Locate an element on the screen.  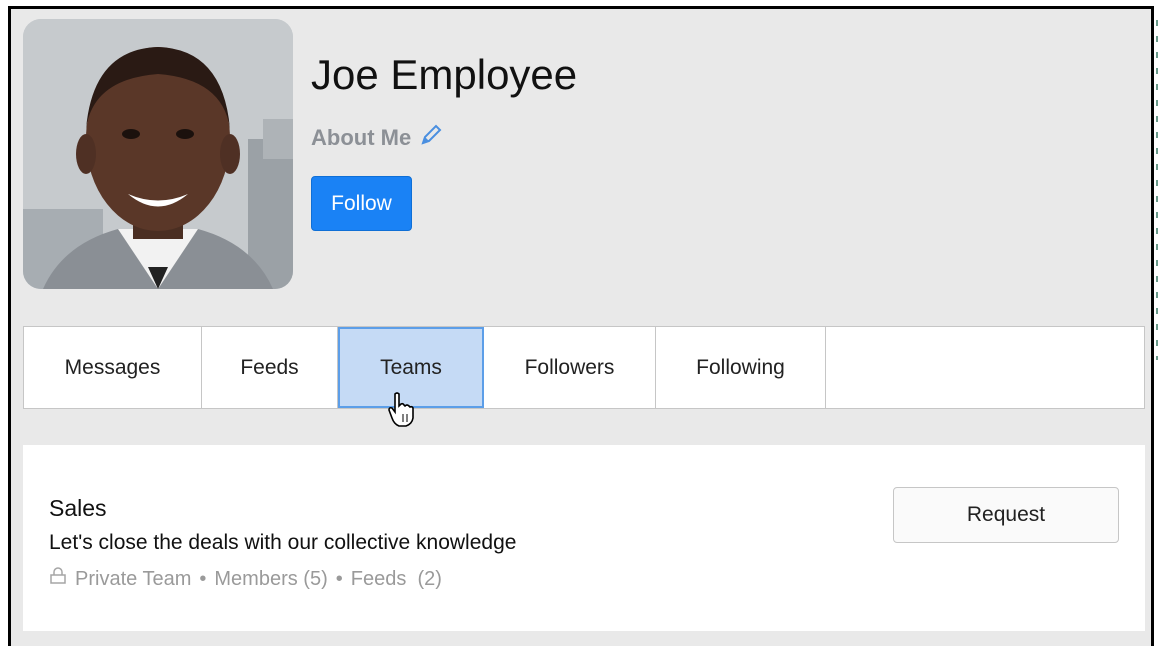
team-meta: Private Team • Members (5) • Feeds (2) is located at coordinates (245, 579).